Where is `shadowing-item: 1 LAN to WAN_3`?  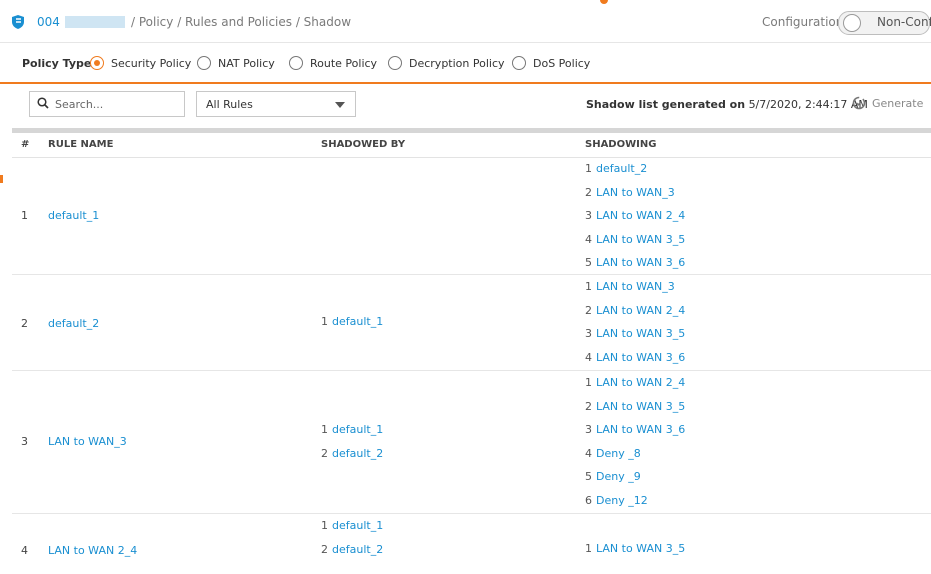
shadowing-item: 1 LAN to WAN_3 is located at coordinates (630, 286).